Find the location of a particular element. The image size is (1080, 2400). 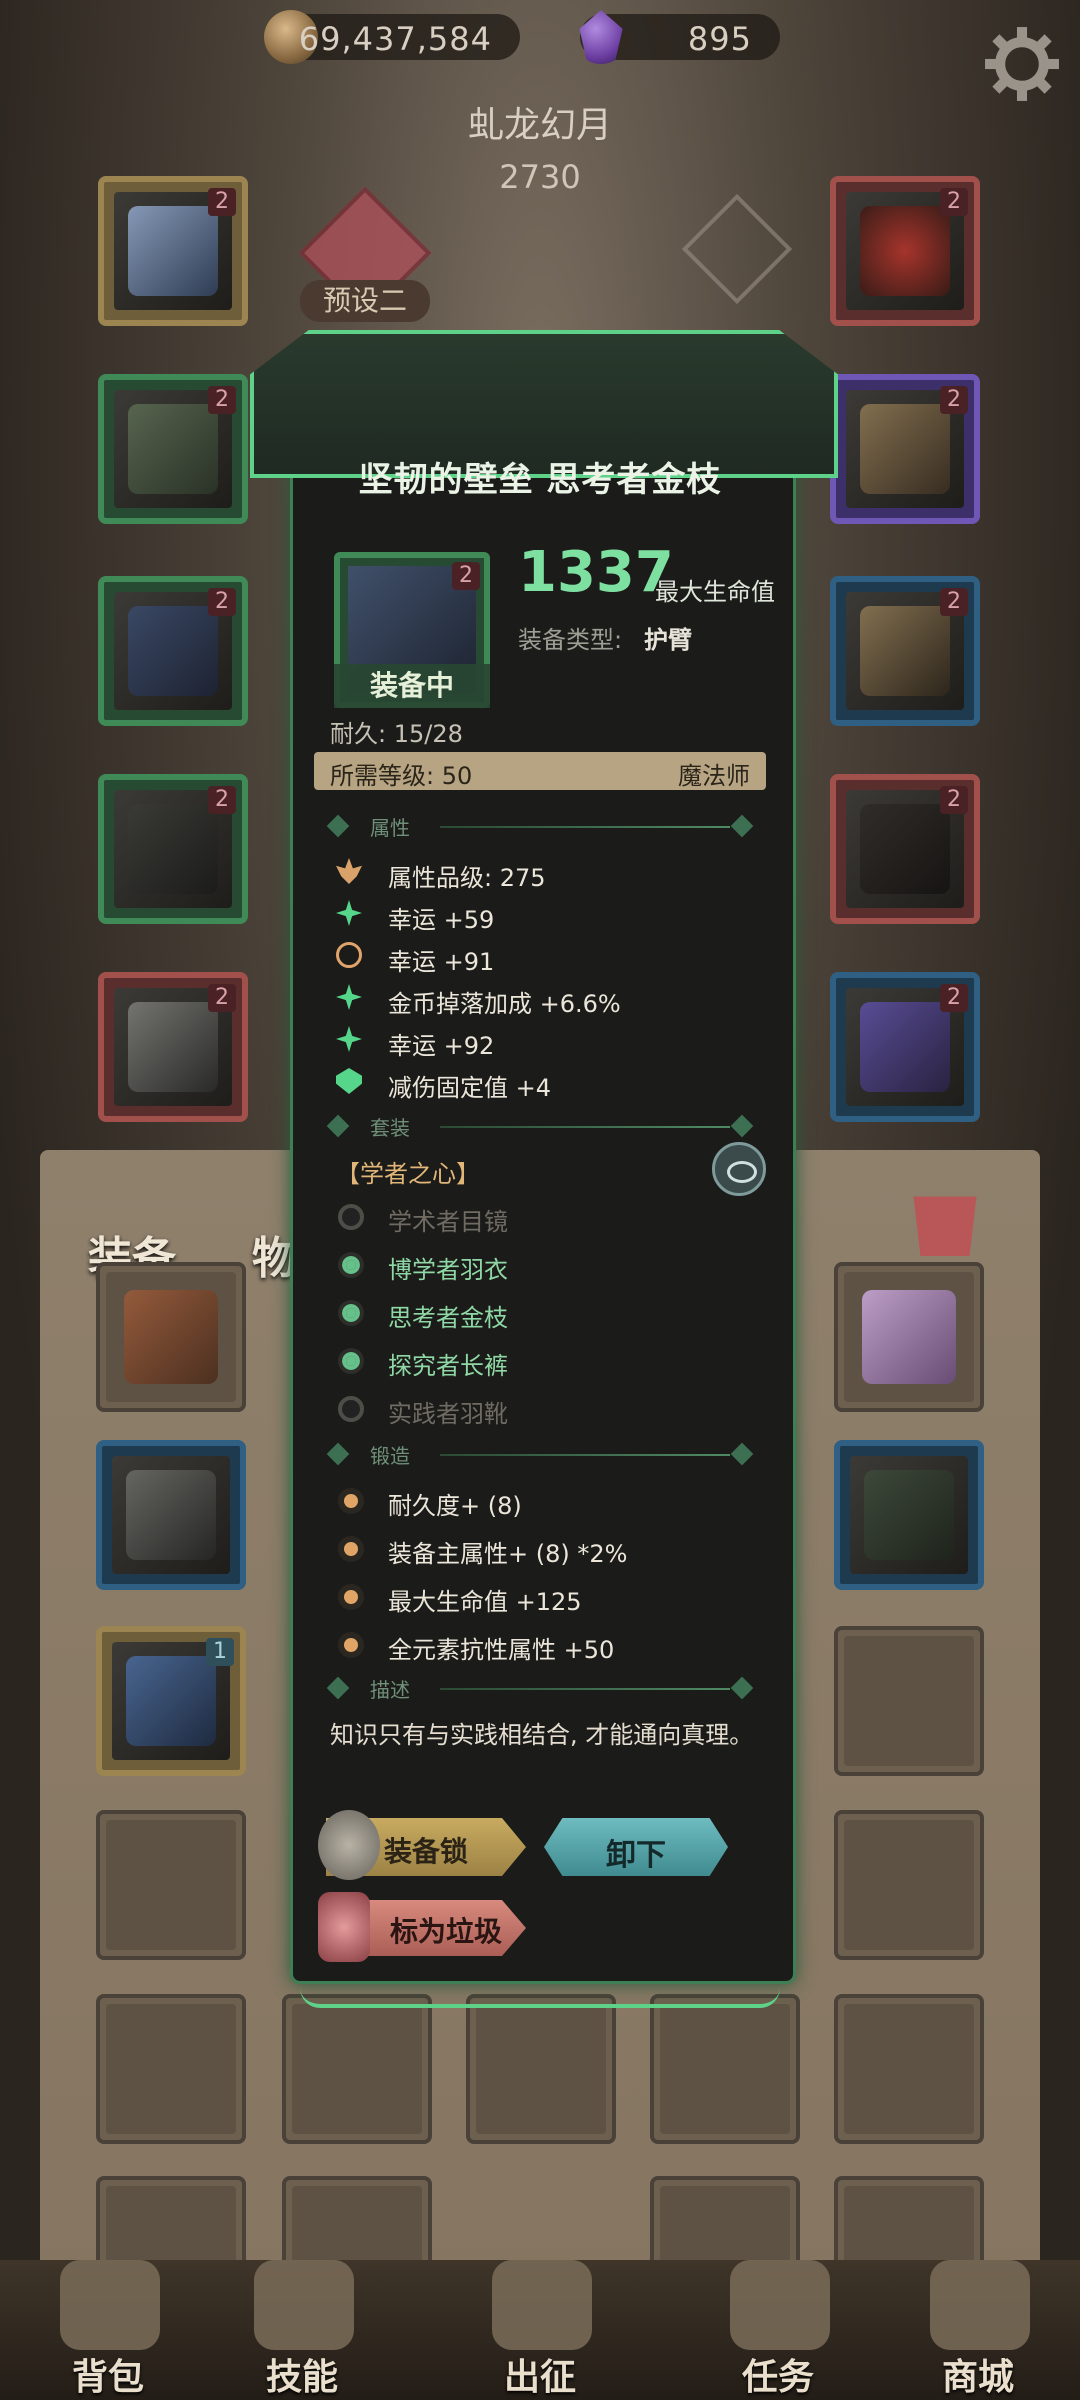

nav-backpack: 背包 is located at coordinates (108, 2330).